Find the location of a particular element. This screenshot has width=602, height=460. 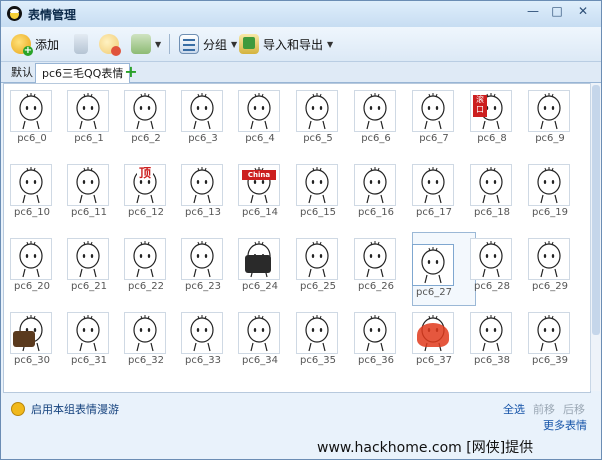

scrollbar-thumb is located at coordinates (596, 210).